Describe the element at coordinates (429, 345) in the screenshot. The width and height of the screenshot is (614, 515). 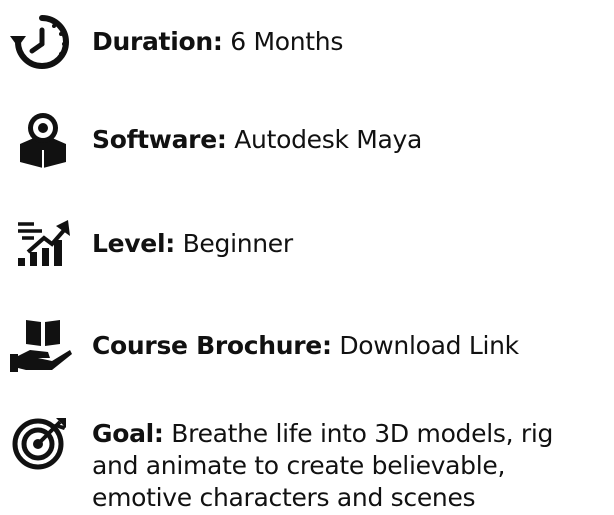
I see `download-link: Download Link` at that location.